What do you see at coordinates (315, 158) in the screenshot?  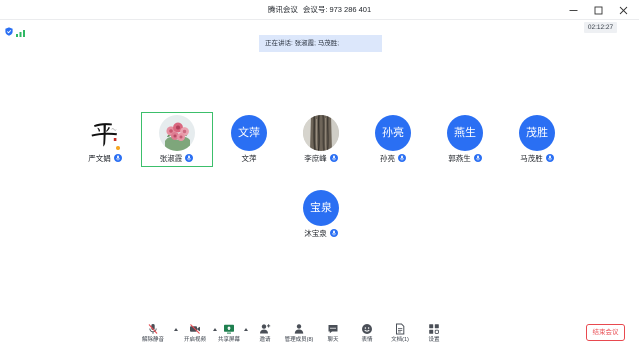 I see `participant-name: 李庶峰` at bounding box center [315, 158].